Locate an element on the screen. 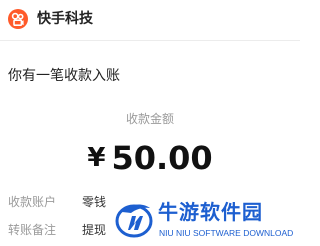 This screenshot has height=246, width=320. account-value: 零钱 is located at coordinates (94, 202).